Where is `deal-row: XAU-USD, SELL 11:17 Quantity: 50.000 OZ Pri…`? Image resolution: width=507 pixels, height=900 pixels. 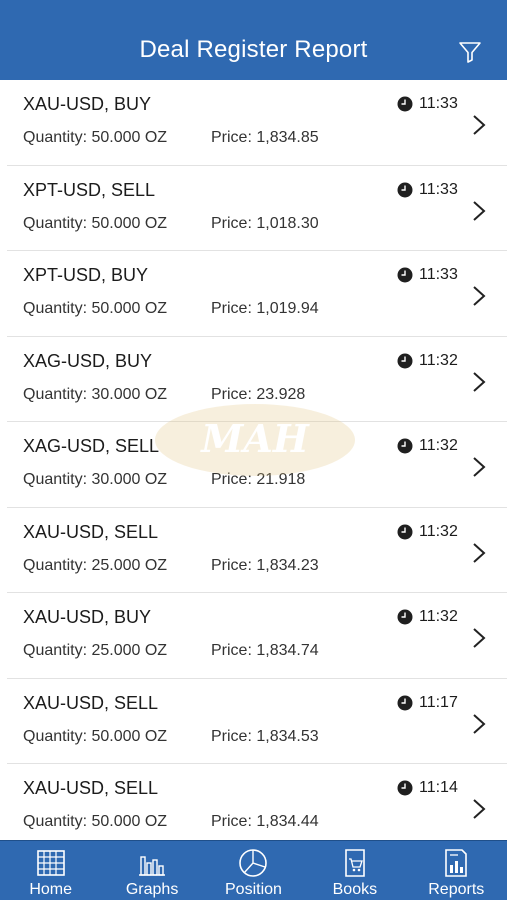
deal-row: XAU-USD, SELL 11:17 Quantity: 50.000 OZ Pri… is located at coordinates (257, 721).